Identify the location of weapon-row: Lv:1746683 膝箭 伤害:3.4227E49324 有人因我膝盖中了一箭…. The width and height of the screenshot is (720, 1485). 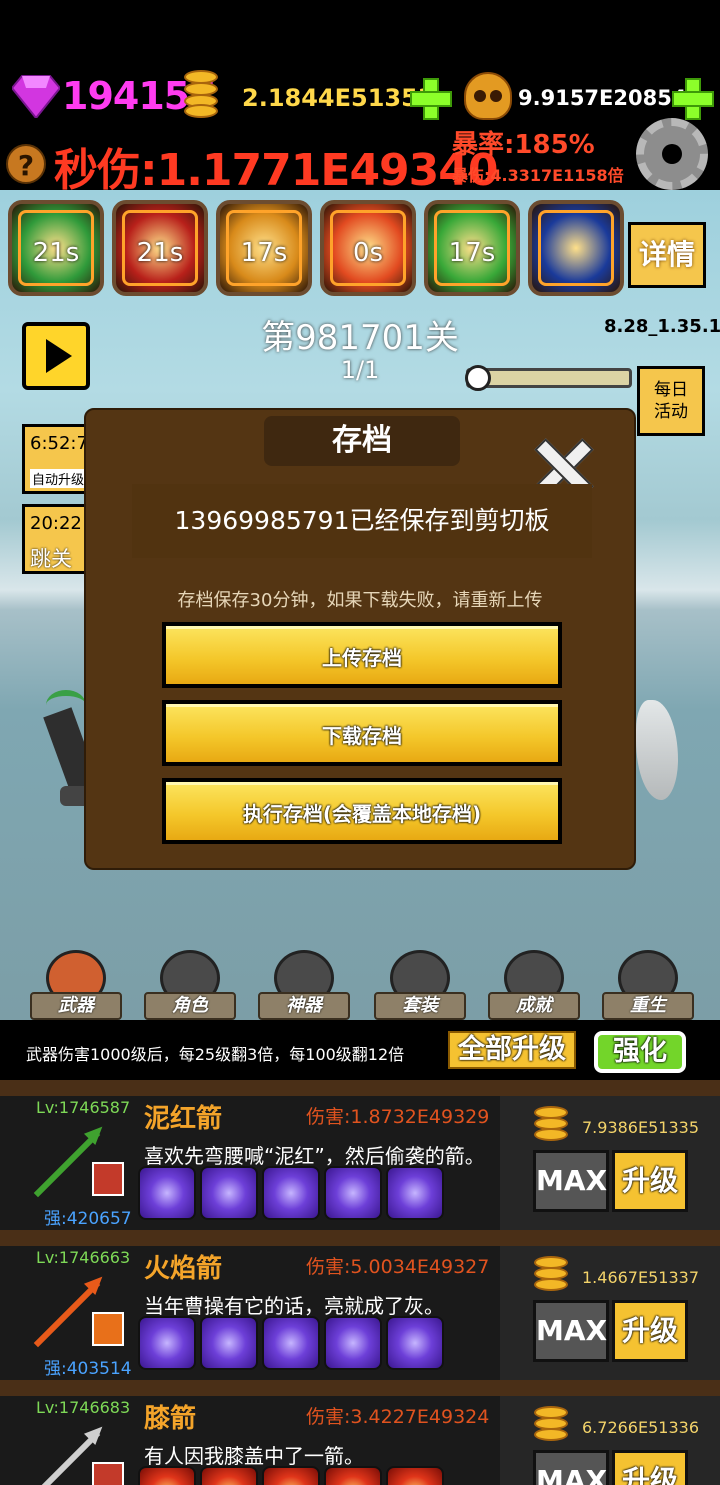
(360, 1440).